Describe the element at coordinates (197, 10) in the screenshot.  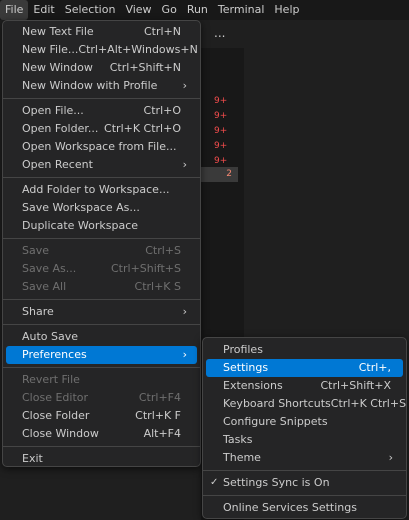
I see `menu-run: Run` at that location.